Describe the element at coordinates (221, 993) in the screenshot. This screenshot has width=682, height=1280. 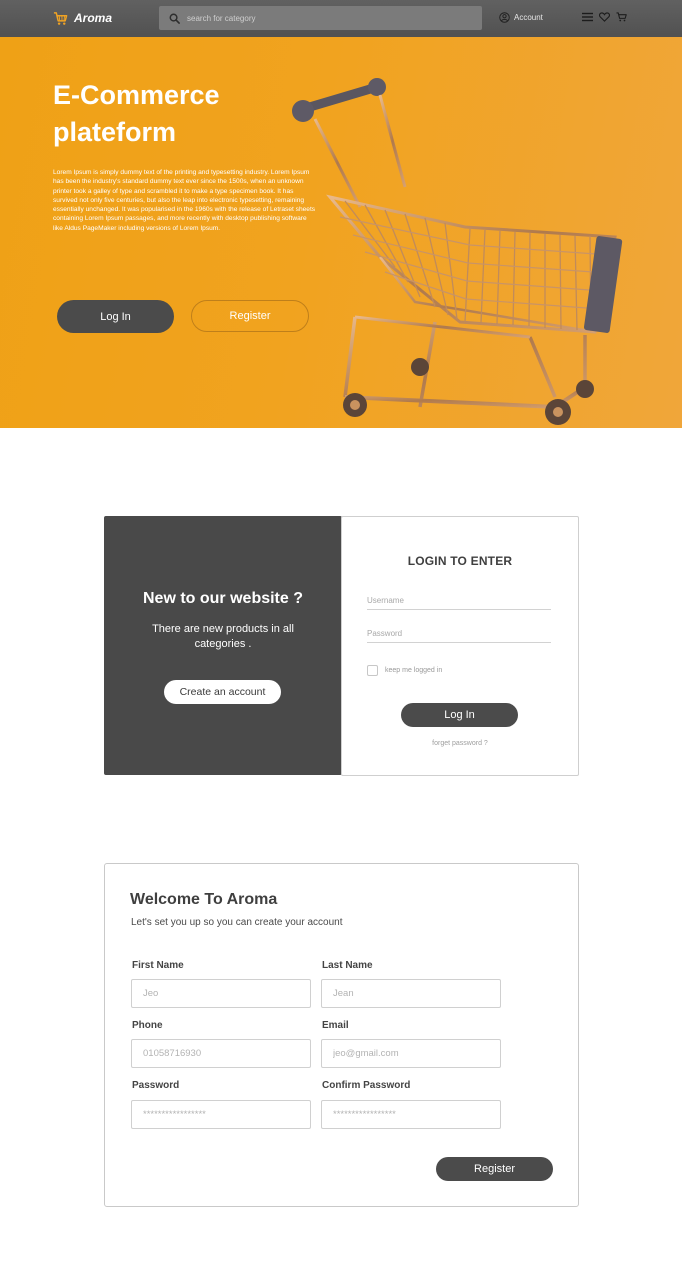
I see `first-name-field` at that location.